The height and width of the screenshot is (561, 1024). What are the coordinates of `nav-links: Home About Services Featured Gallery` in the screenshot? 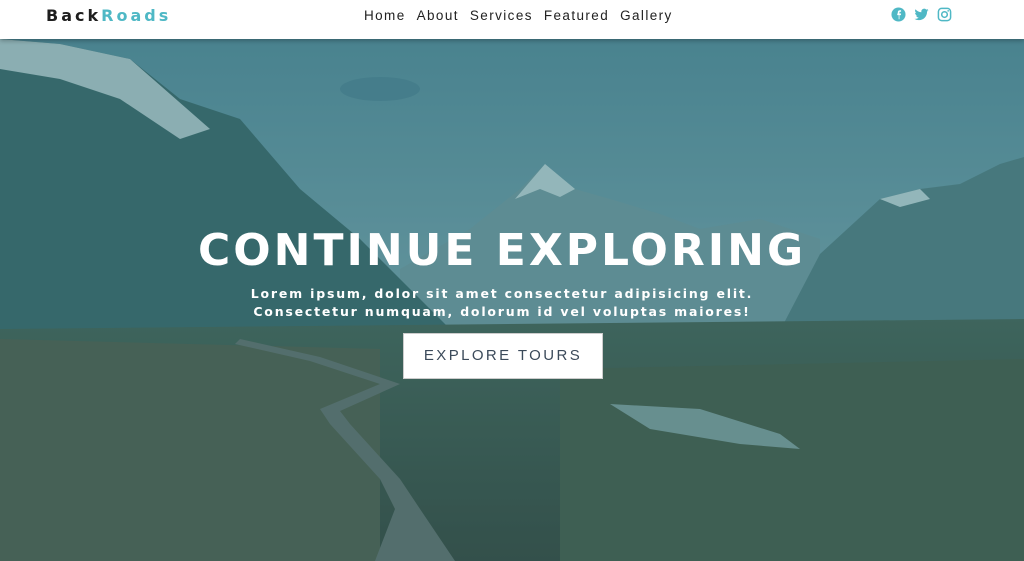 It's located at (524, 16).